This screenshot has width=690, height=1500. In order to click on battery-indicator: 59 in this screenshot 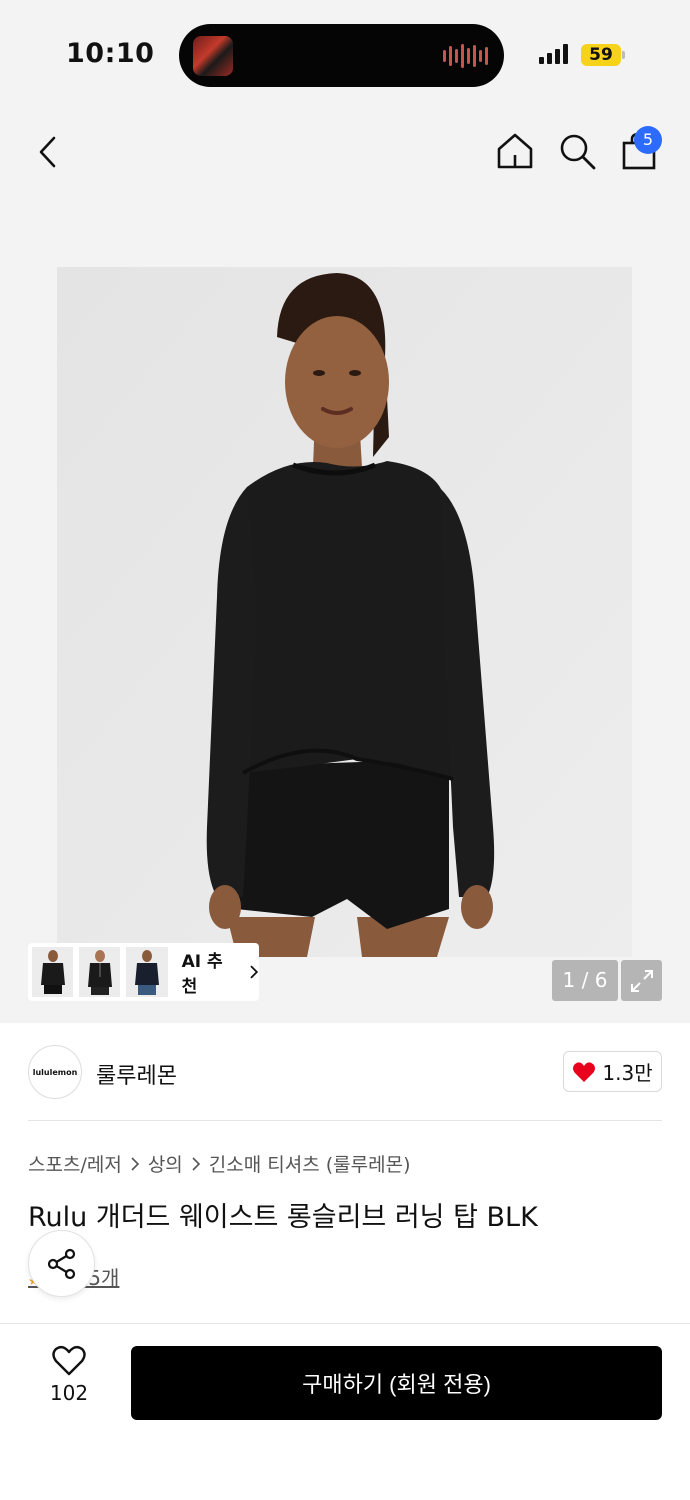, I will do `click(601, 55)`.